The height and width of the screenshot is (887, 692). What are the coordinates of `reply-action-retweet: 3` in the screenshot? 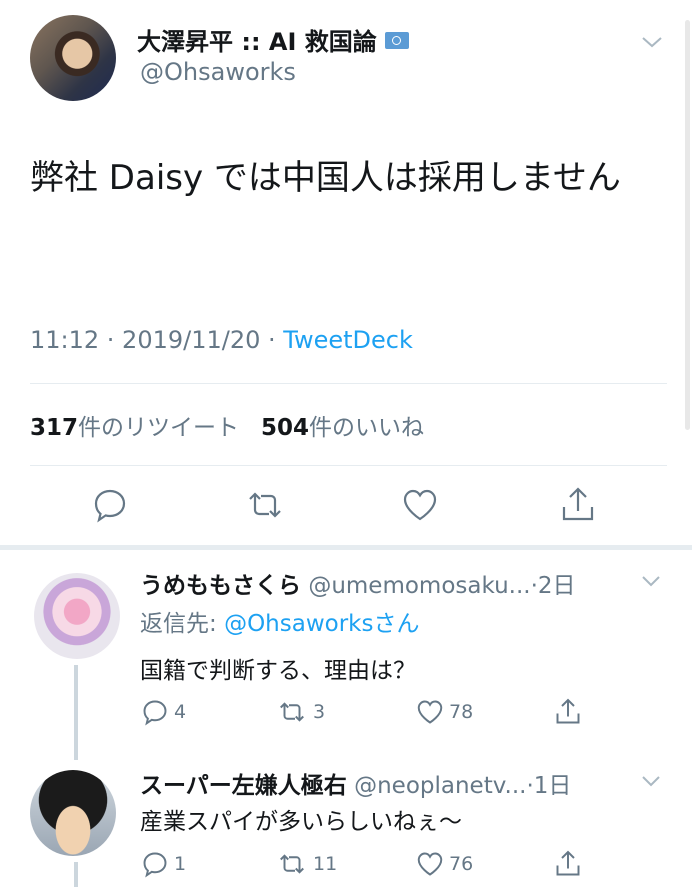 It's located at (300, 712).